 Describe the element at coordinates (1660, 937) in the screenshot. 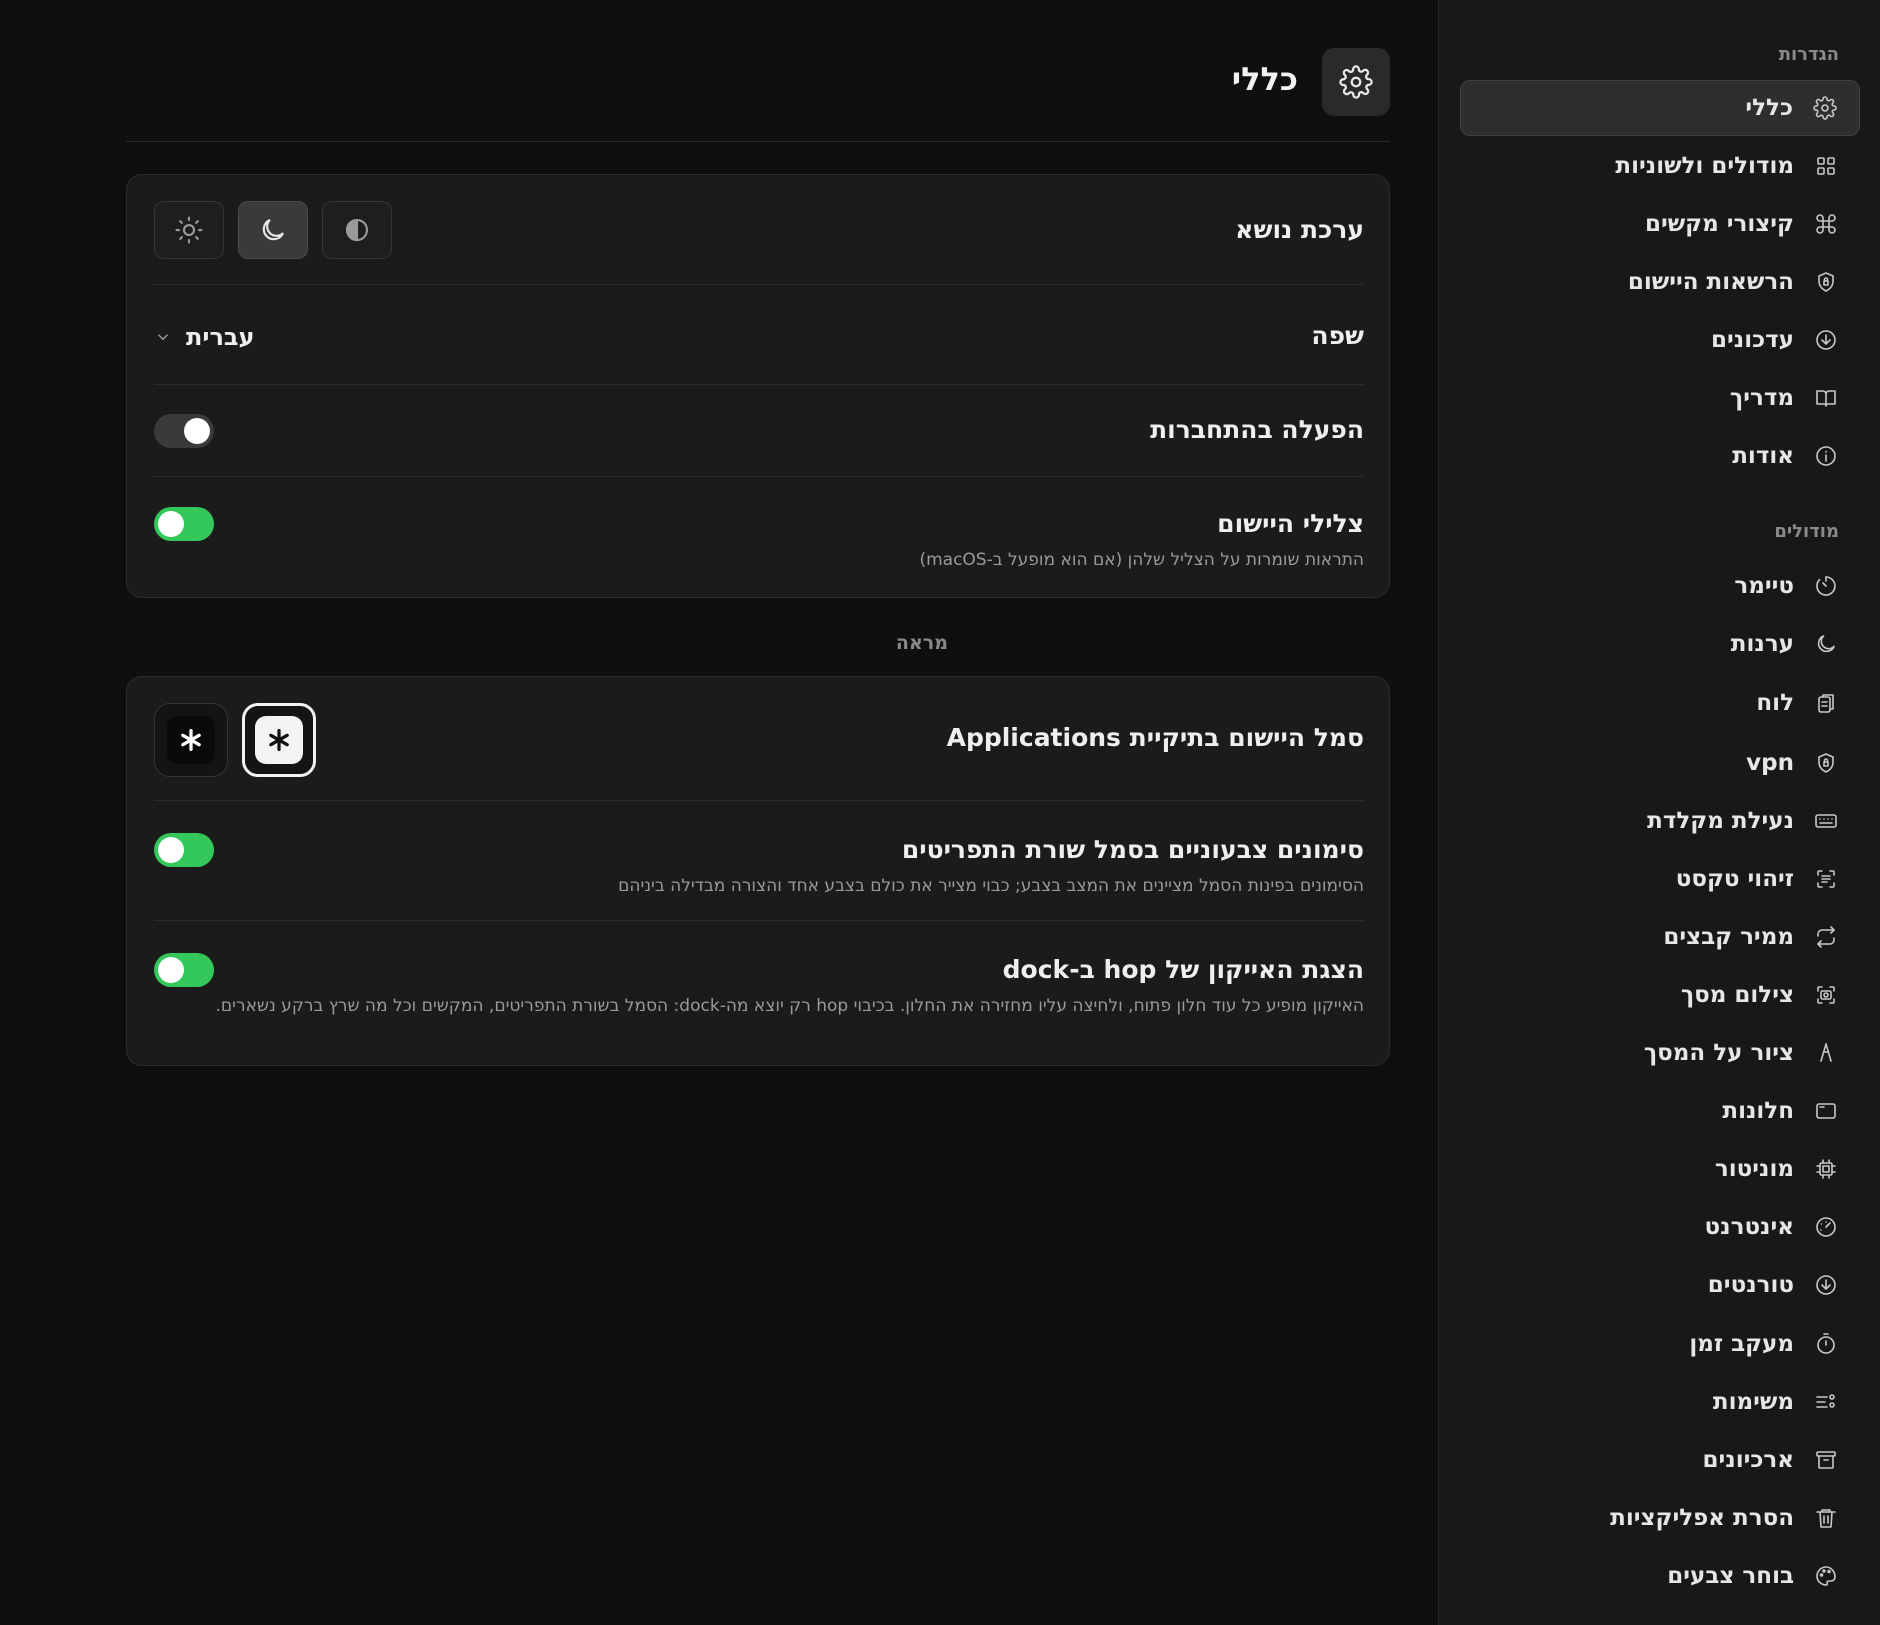

I see `sidebar-item-file-converter: ממיר קבצים` at that location.